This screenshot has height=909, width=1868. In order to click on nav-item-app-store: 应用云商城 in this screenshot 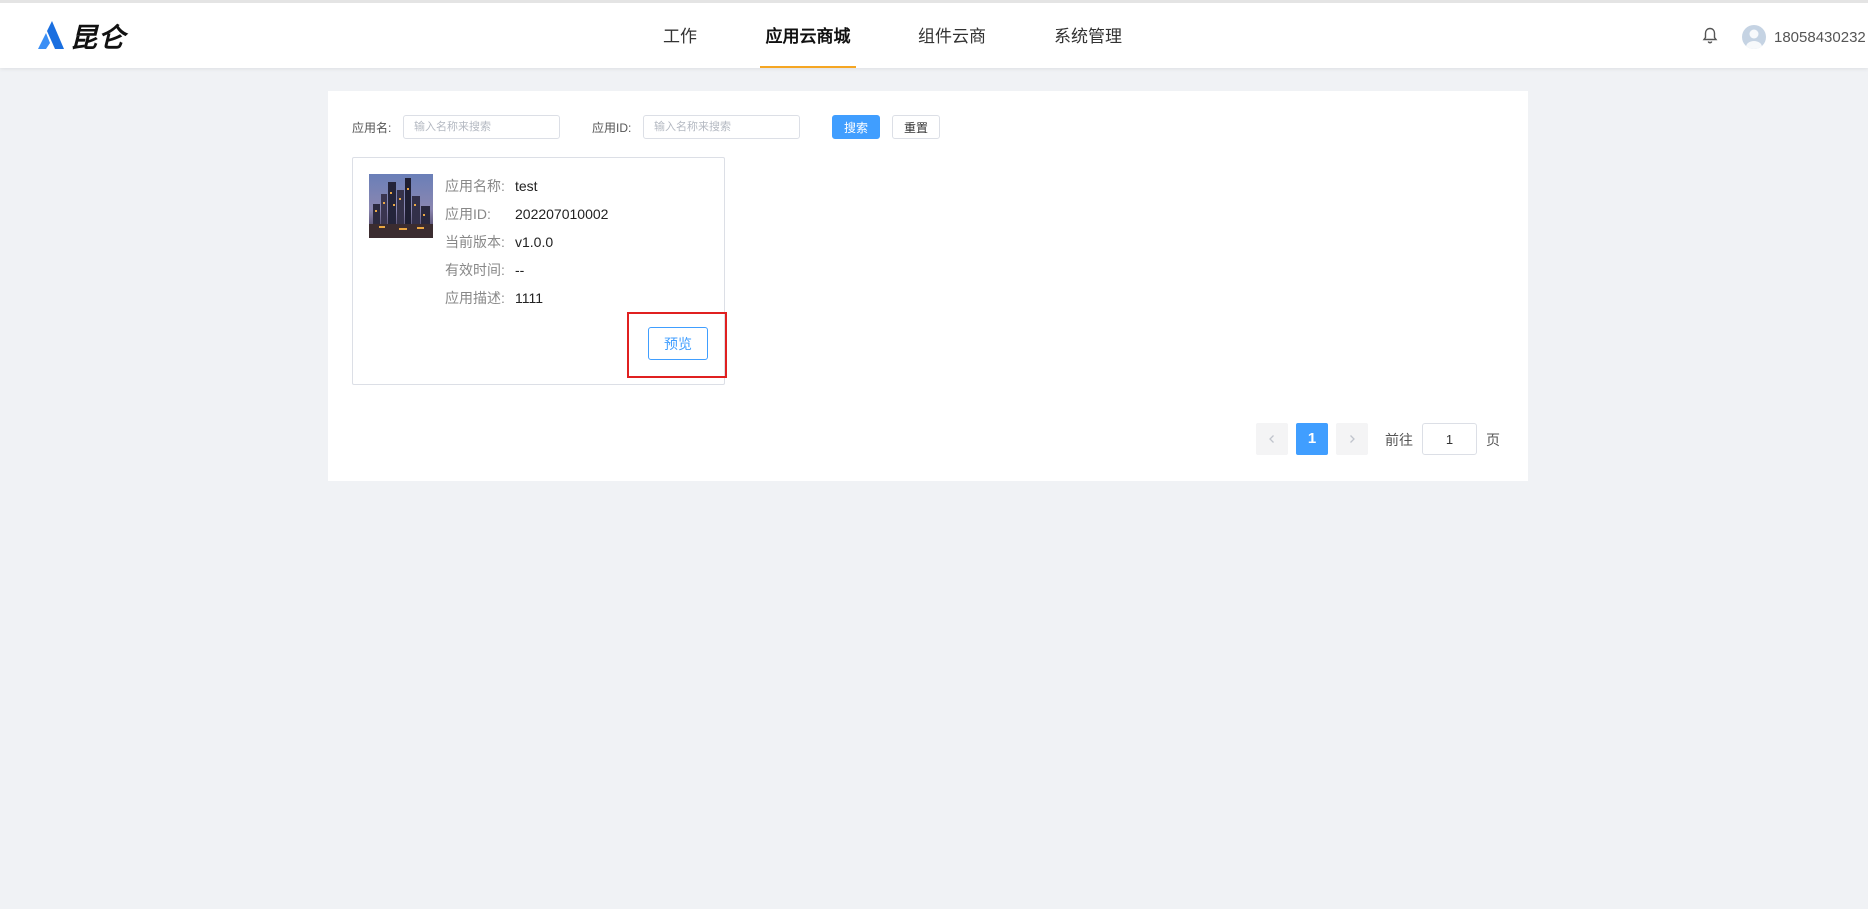, I will do `click(808, 35)`.